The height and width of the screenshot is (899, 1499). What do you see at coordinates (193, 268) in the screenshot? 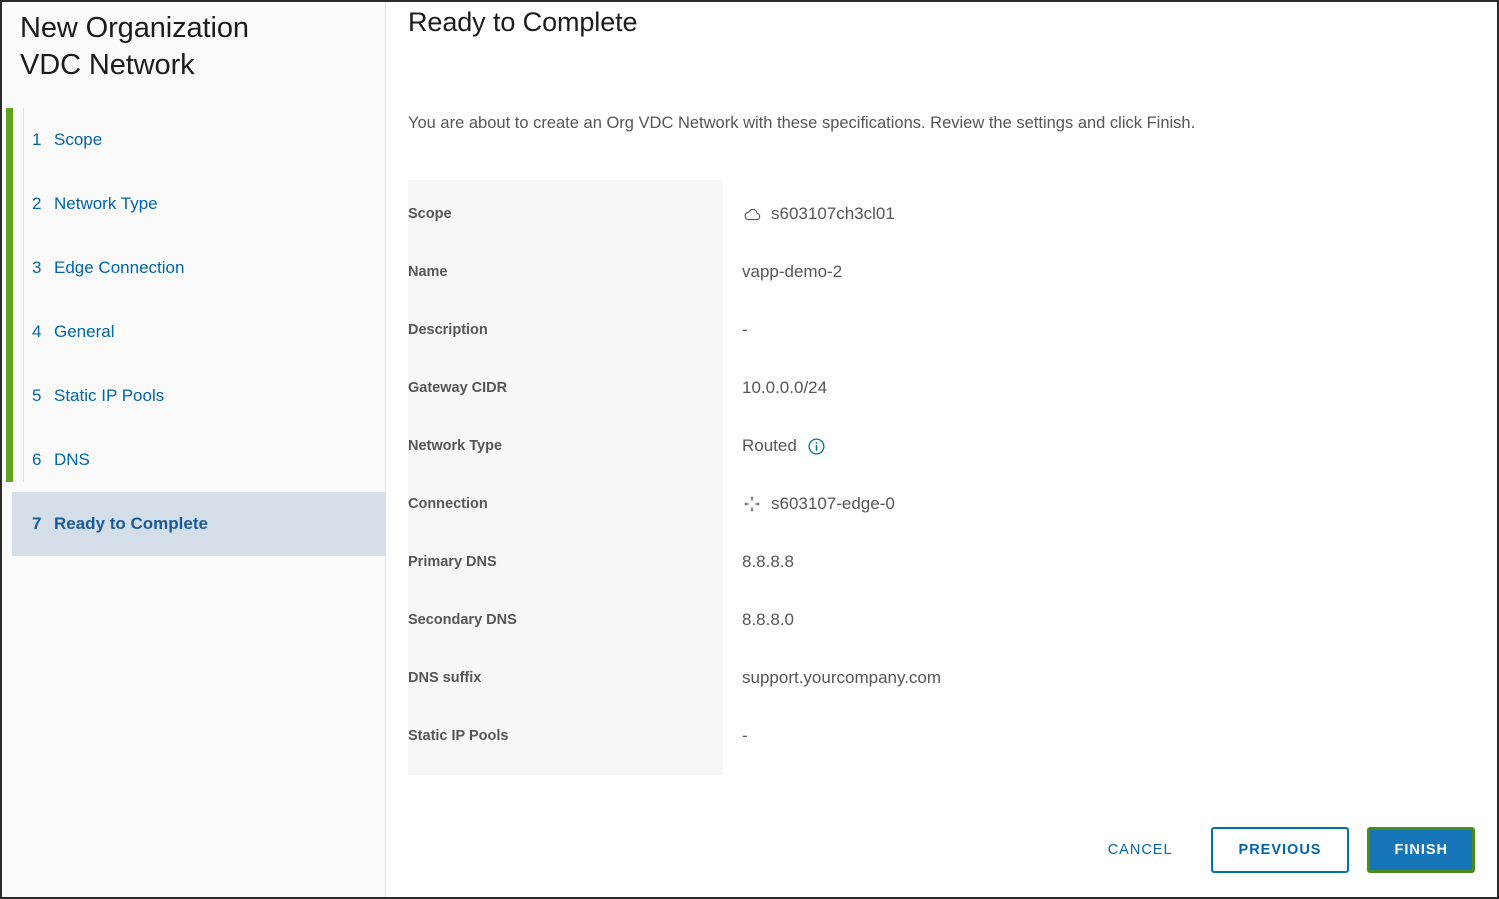
I see `sidebar-item-edge-connection: 3 Edge Connection` at bounding box center [193, 268].